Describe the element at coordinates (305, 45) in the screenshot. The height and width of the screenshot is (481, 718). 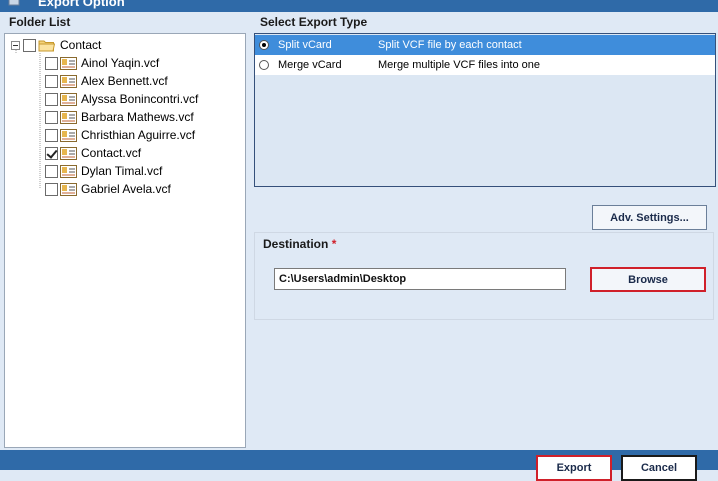
I see `option-name: Split vCard` at that location.